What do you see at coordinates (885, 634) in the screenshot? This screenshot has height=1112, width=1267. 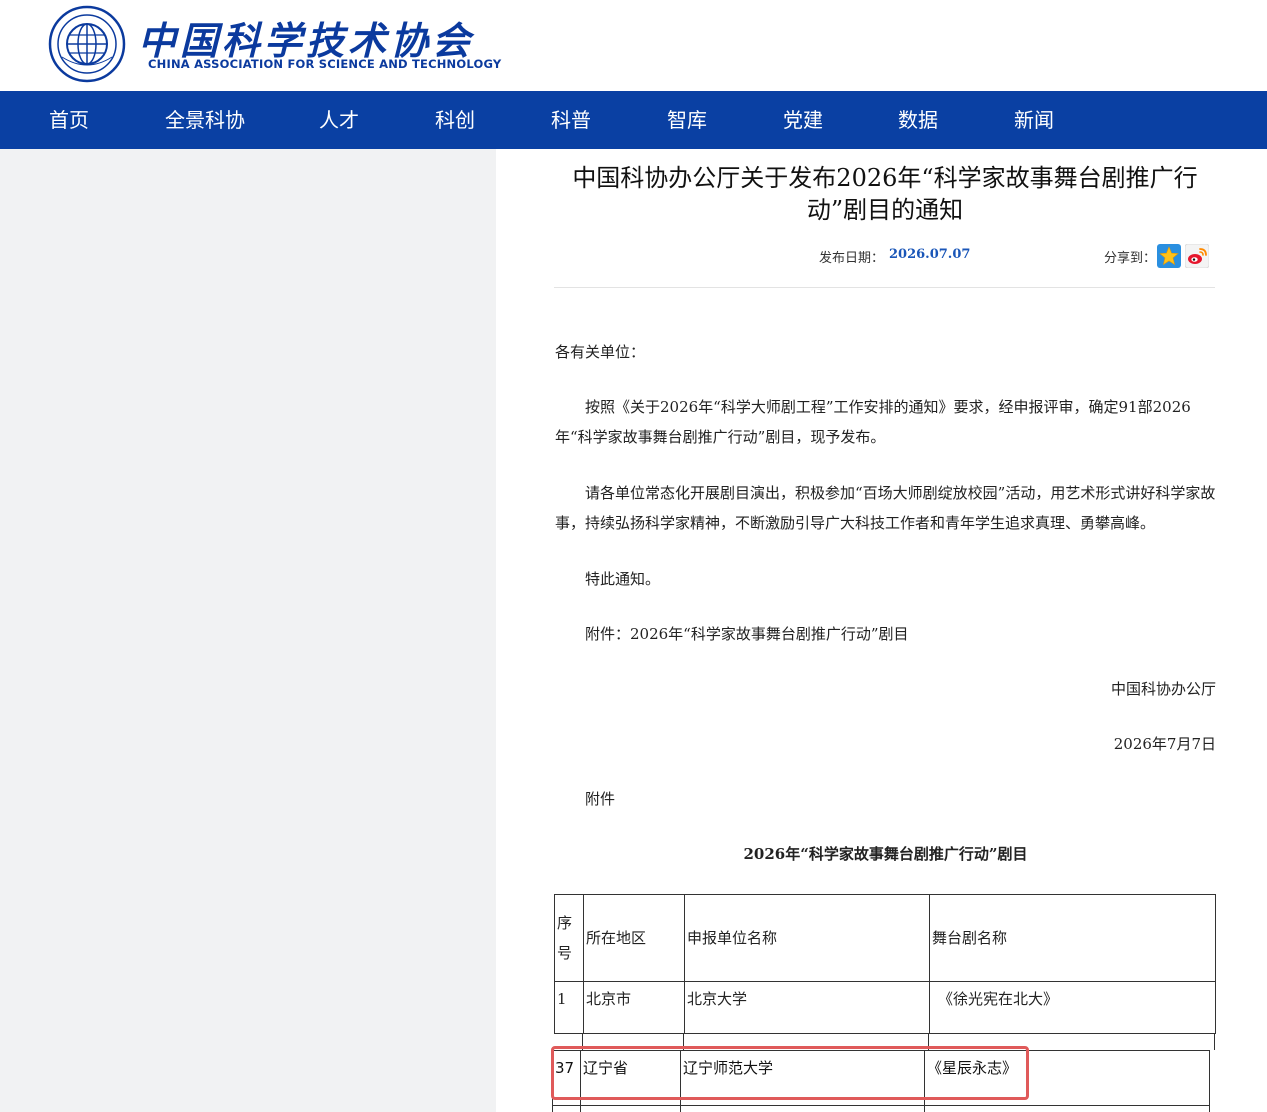 I see `attachment-line: 附件：2026年“科学家故事舞台剧推广行动”剧目` at bounding box center [885, 634].